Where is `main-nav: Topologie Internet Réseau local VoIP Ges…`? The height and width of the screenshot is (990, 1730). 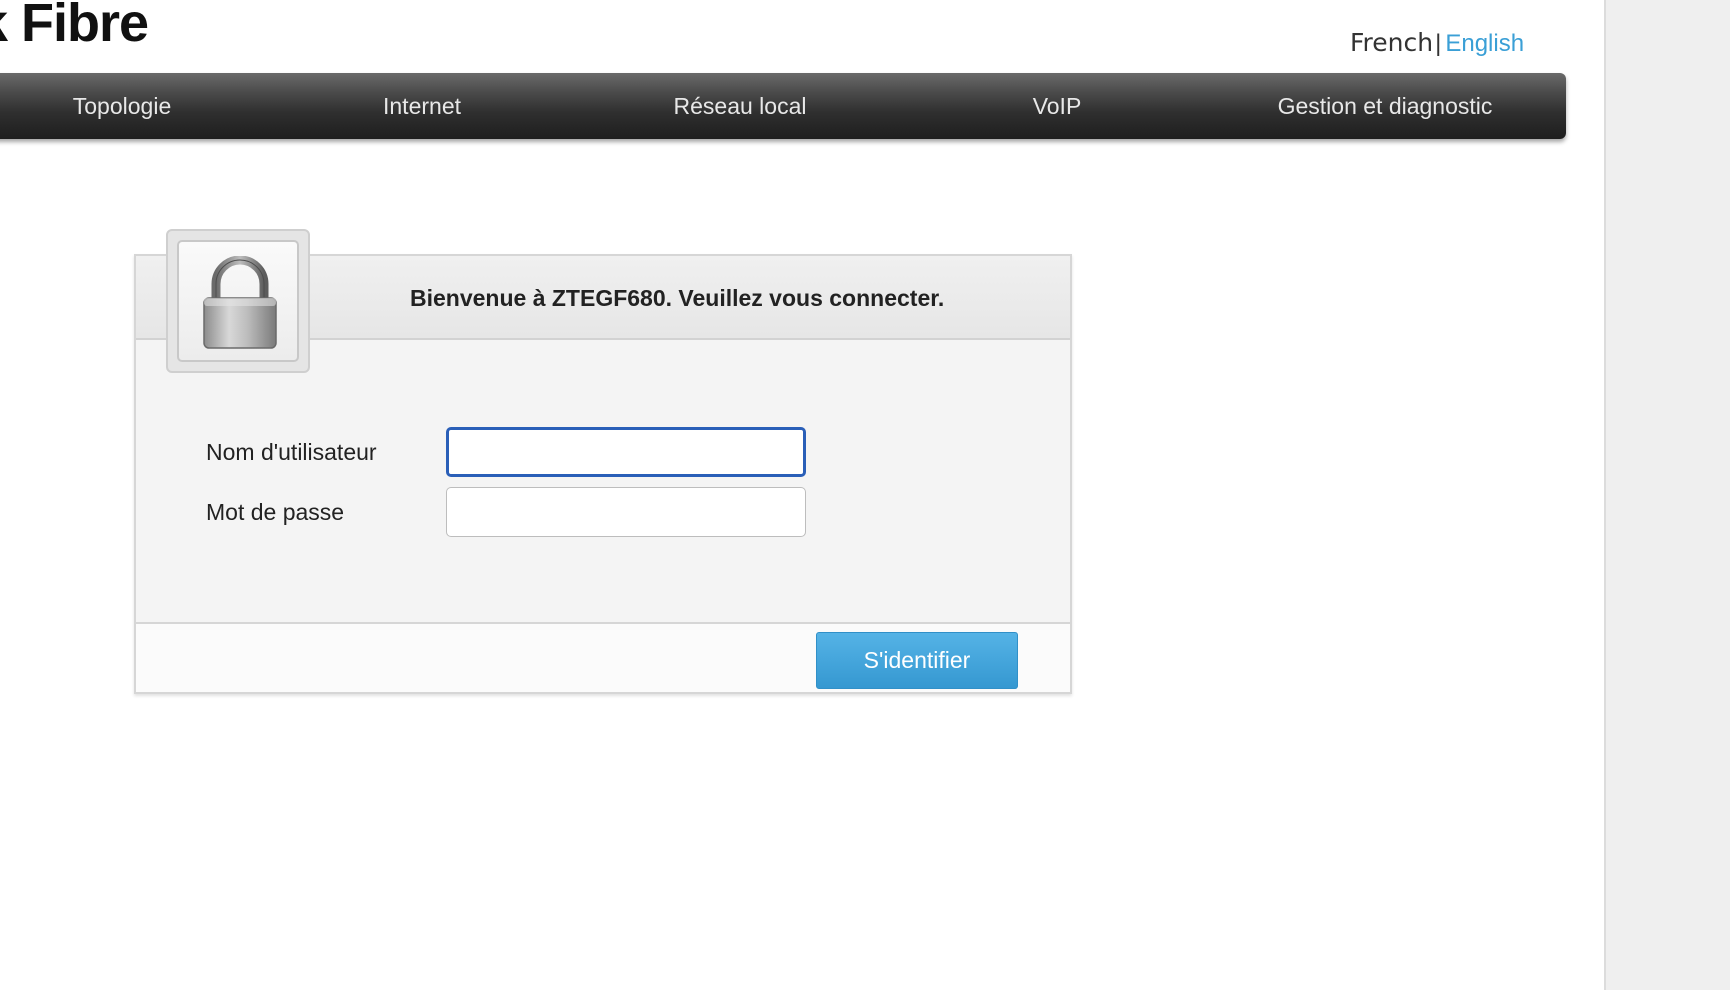 main-nav: Topologie Internet Réseau local VoIP Ges… is located at coordinates (783, 106).